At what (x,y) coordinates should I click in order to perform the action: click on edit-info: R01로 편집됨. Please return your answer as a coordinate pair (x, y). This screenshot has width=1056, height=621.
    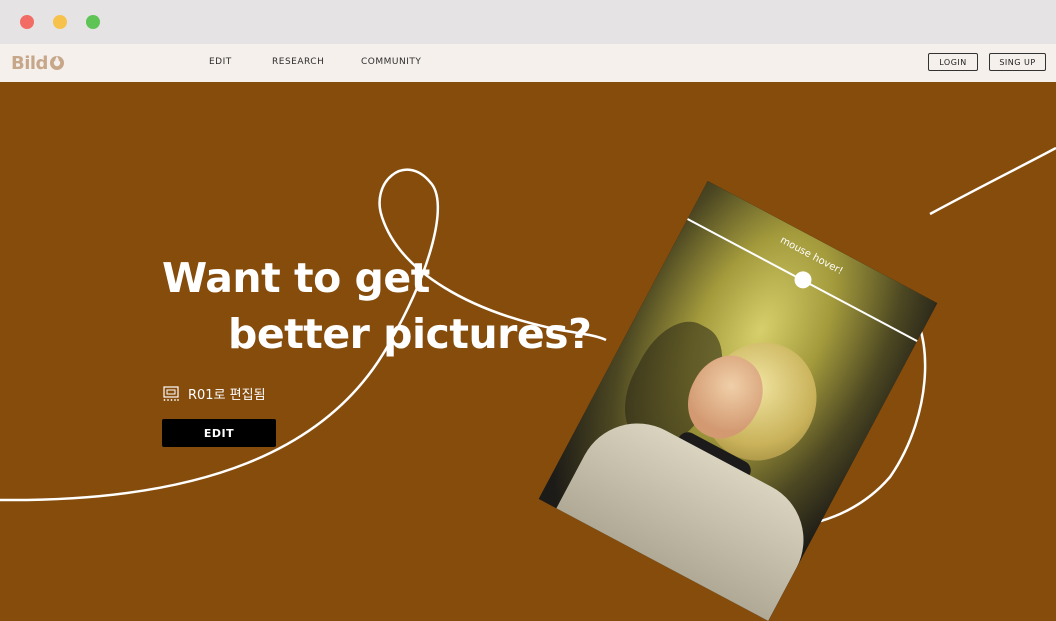
    Looking at the image, I should click on (214, 393).